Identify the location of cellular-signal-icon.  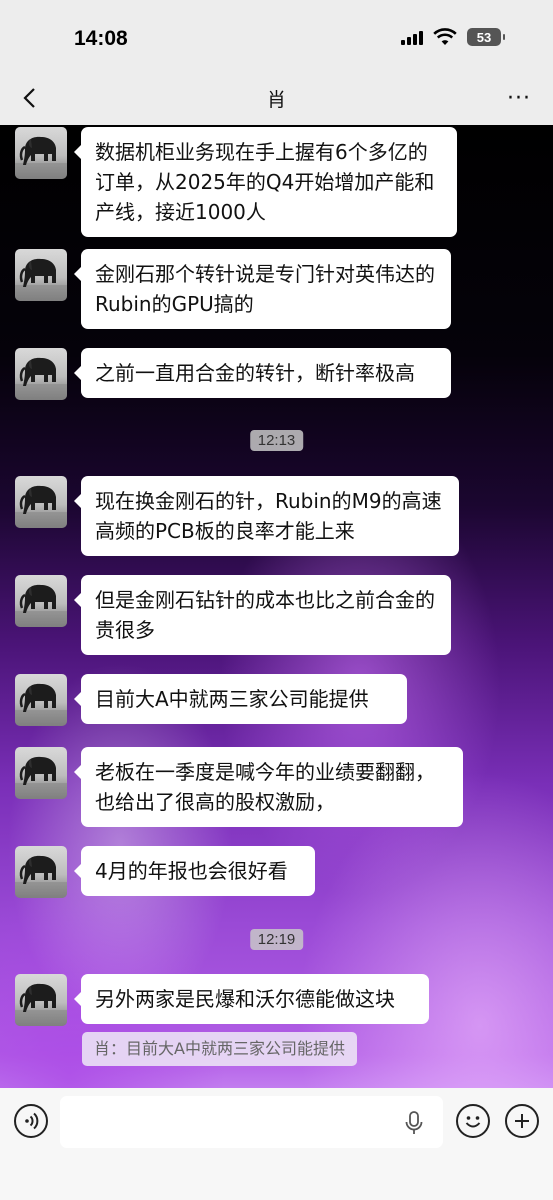
(412, 37).